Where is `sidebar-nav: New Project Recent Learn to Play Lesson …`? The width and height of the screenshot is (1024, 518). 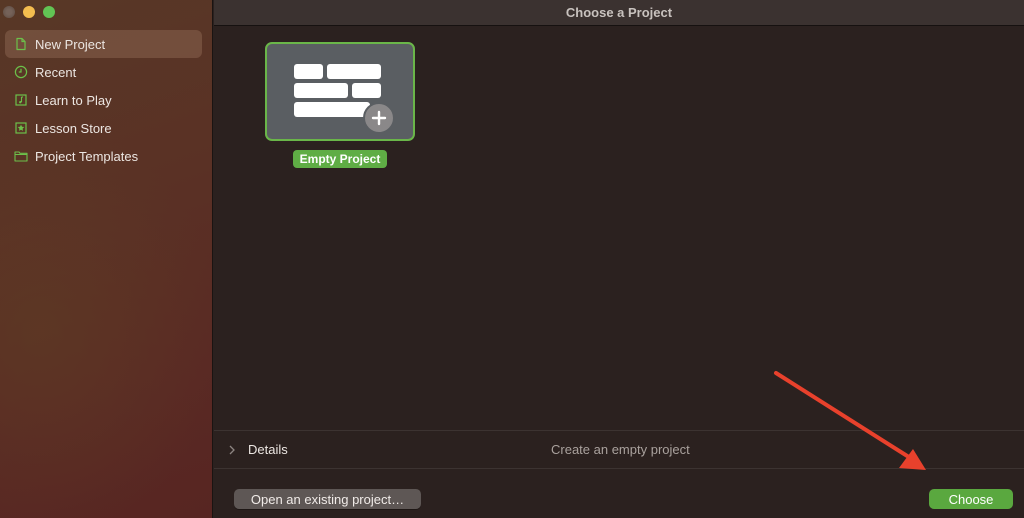 sidebar-nav: New Project Recent Learn to Play Lesson … is located at coordinates (103, 100).